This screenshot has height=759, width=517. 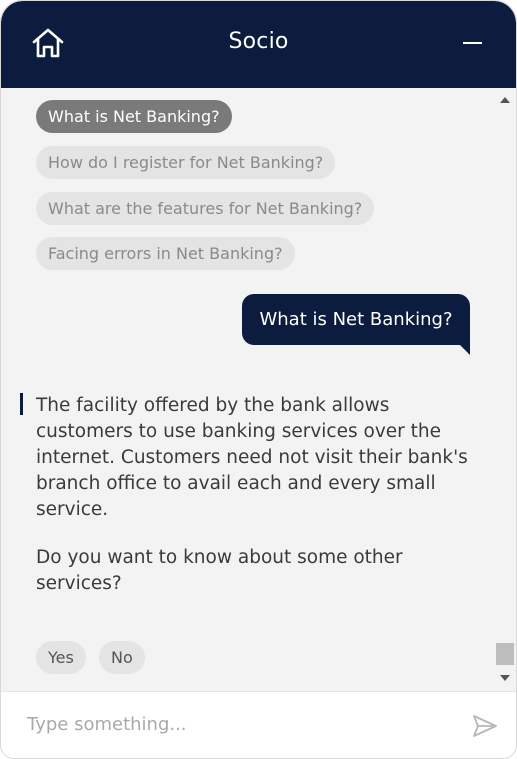 What do you see at coordinates (134, 116) in the screenshot?
I see `suggestion-chip-selected: What is Net Banking?` at bounding box center [134, 116].